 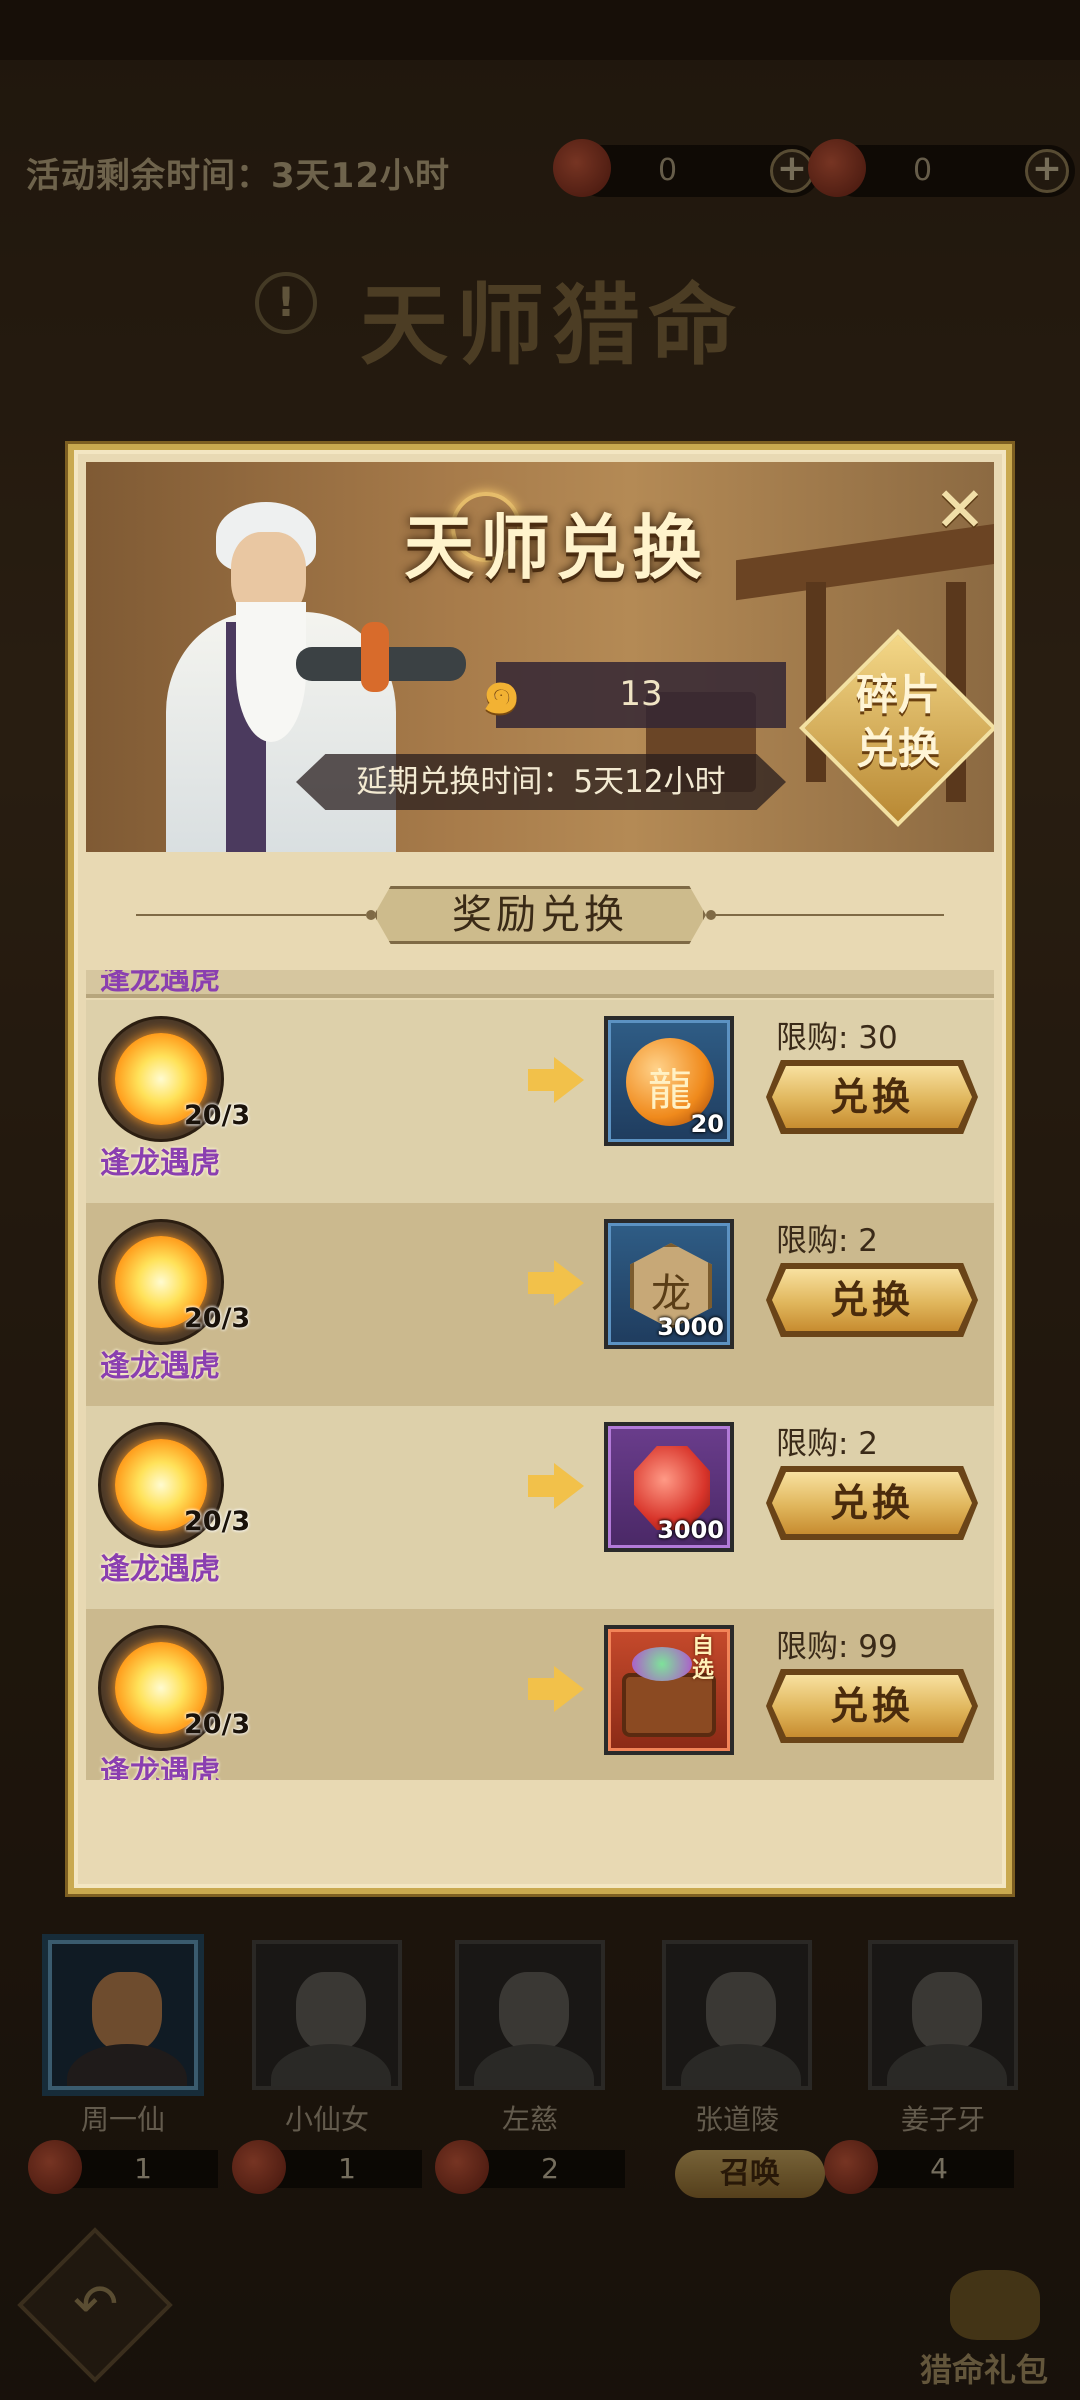 I want to click on modal-header: 天师兑换 ✕ 13 ๑ 延期兑换时间：5天12小时 碎片 兑换, so click(x=540, y=657).